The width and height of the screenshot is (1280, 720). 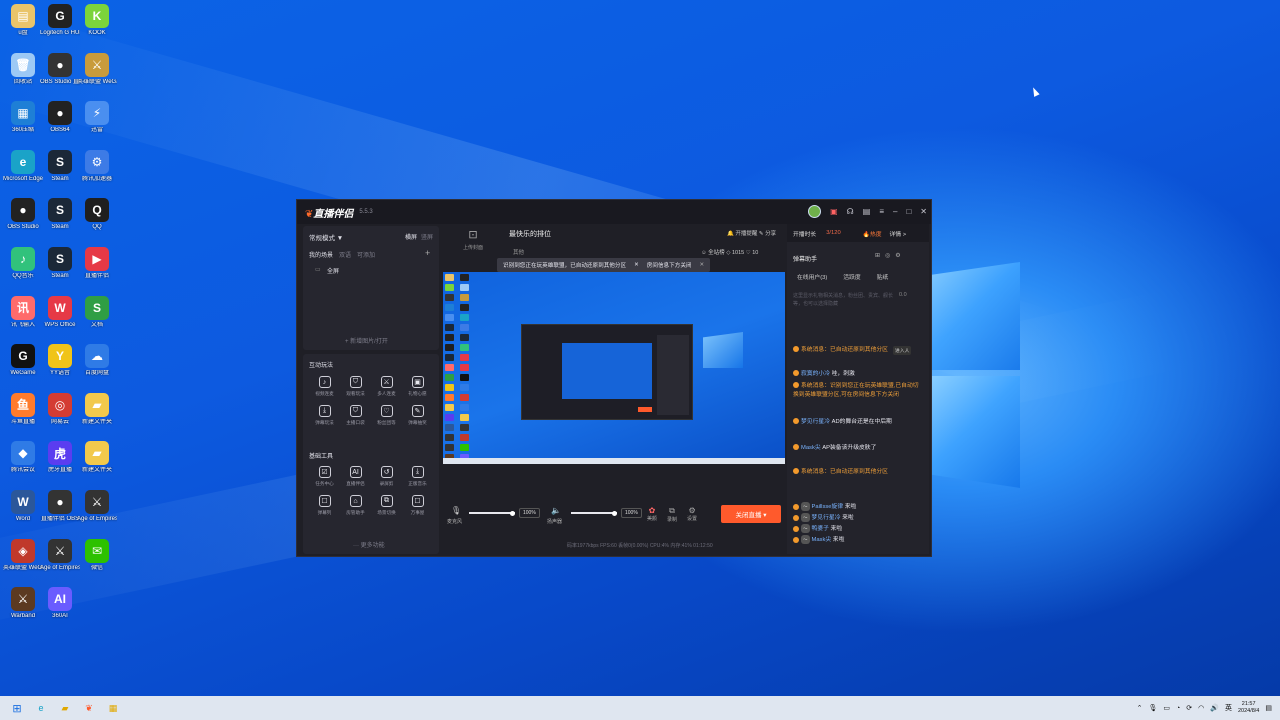 What do you see at coordinates (65, 708) in the screenshot?
I see `folder-taskbar-icon: ▰` at bounding box center [65, 708].